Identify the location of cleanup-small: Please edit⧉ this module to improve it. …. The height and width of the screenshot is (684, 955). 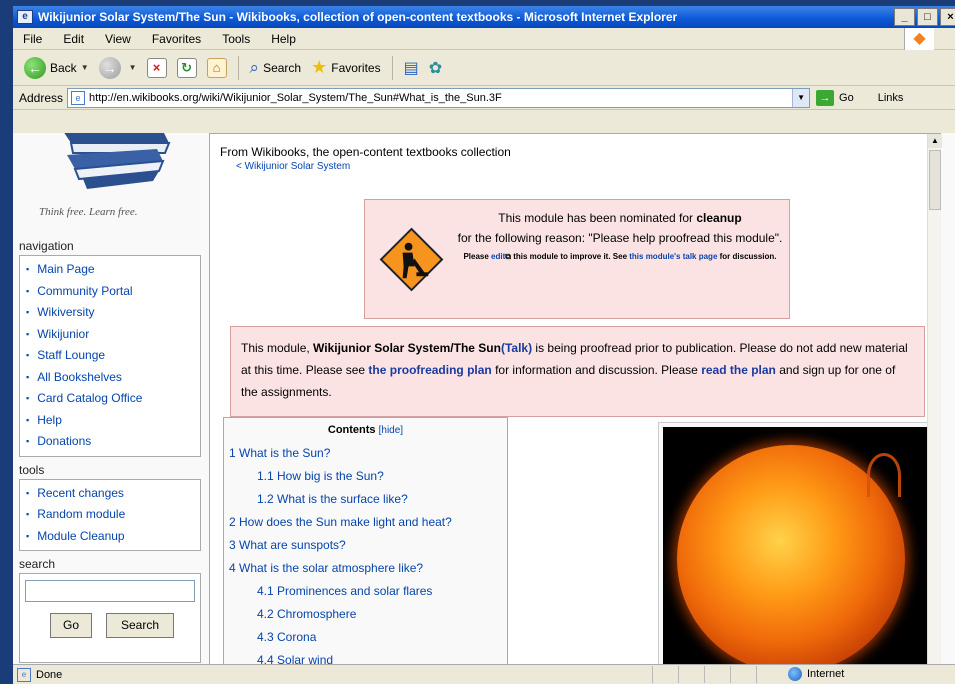
(620, 257).